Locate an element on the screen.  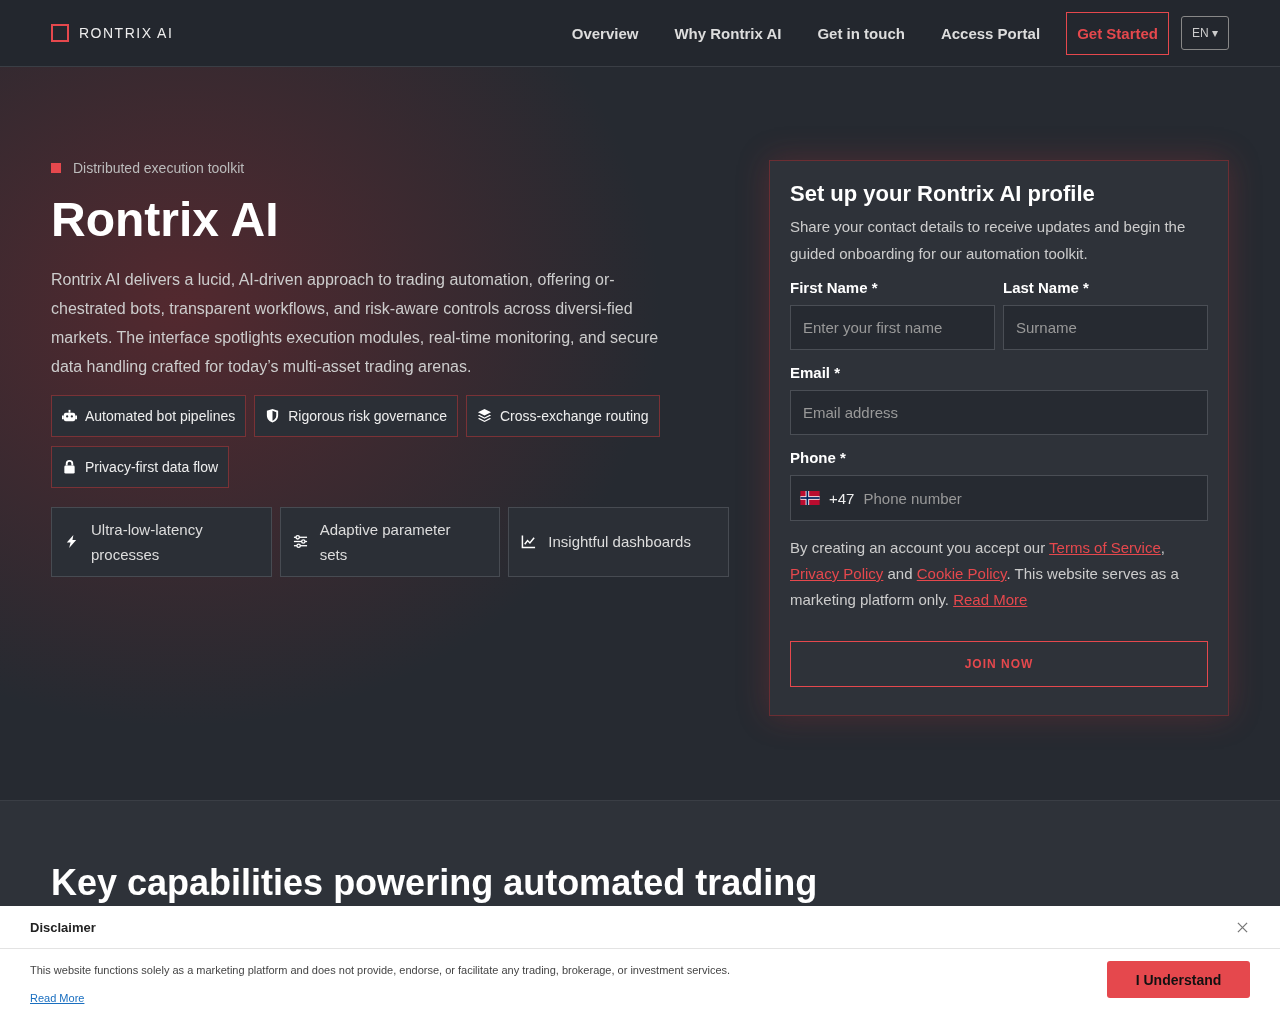
understand-button: I Understand is located at coordinates (1178, 979).